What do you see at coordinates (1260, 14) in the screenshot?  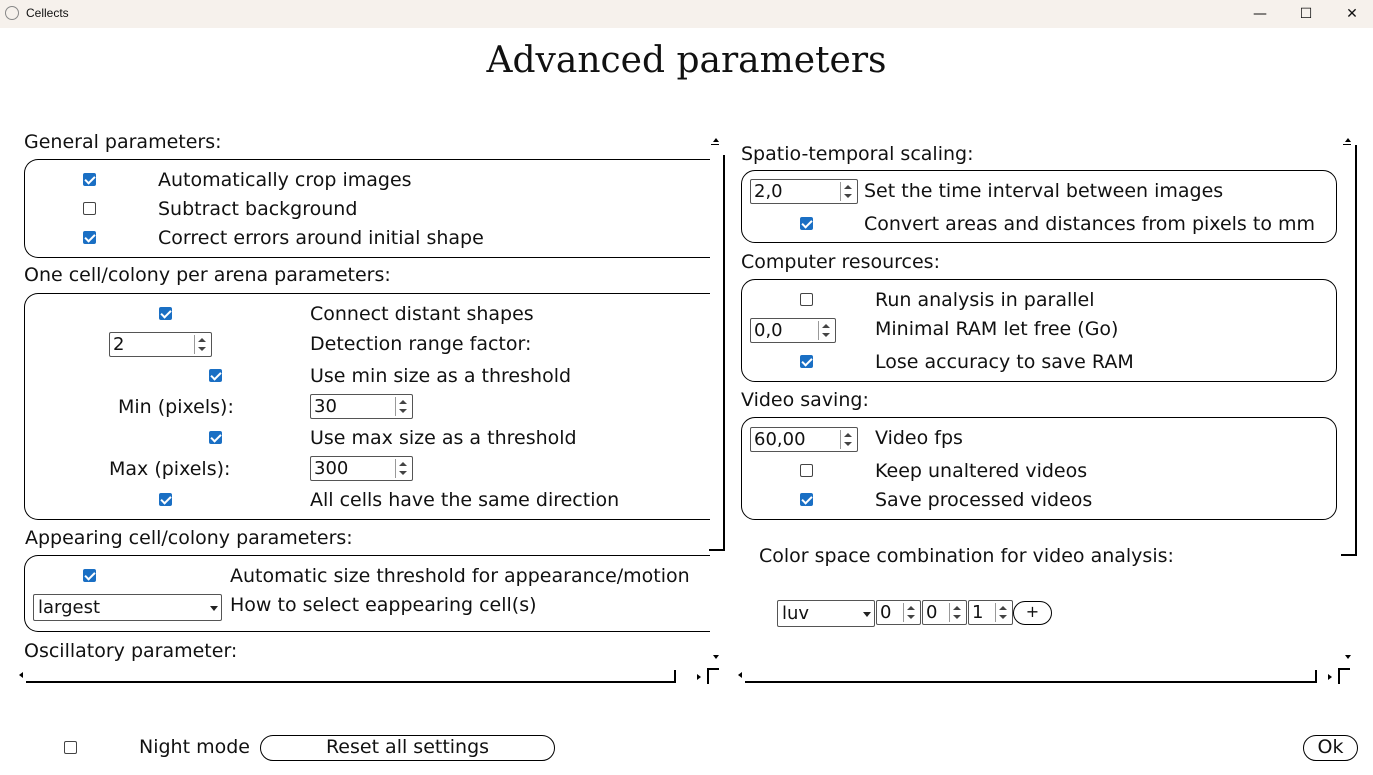 I see `minimize-icon: —` at bounding box center [1260, 14].